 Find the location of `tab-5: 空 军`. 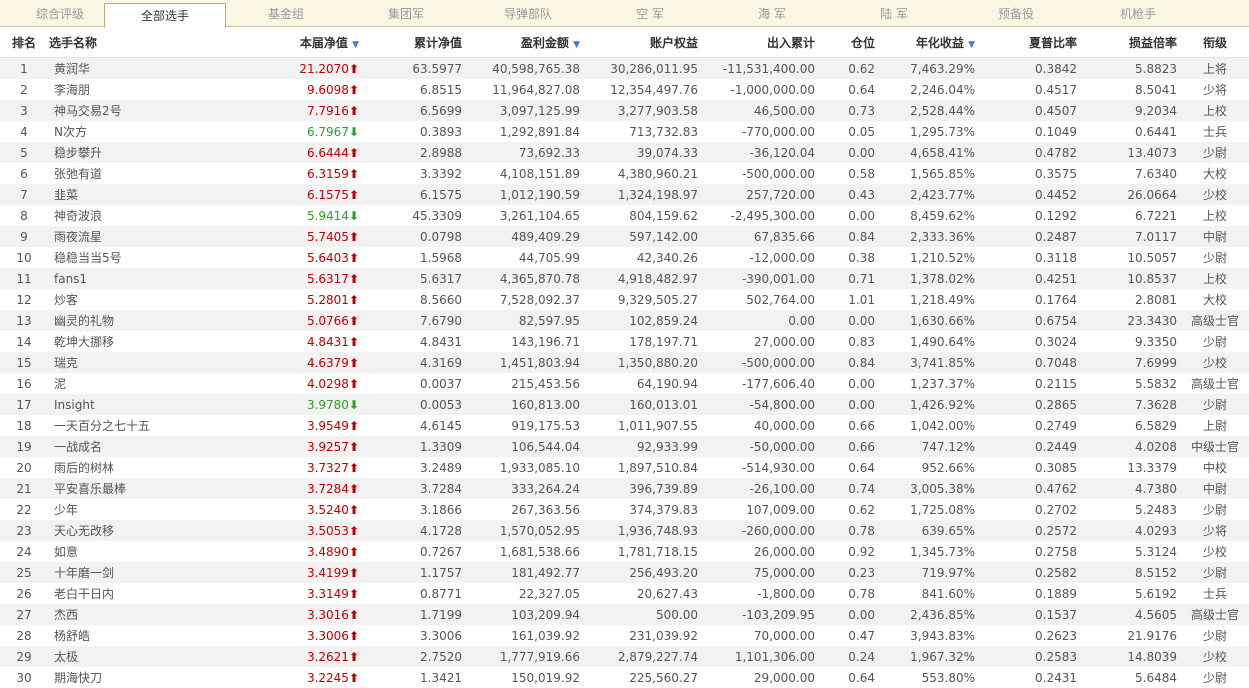

tab-5: 空 军 is located at coordinates (650, 13).